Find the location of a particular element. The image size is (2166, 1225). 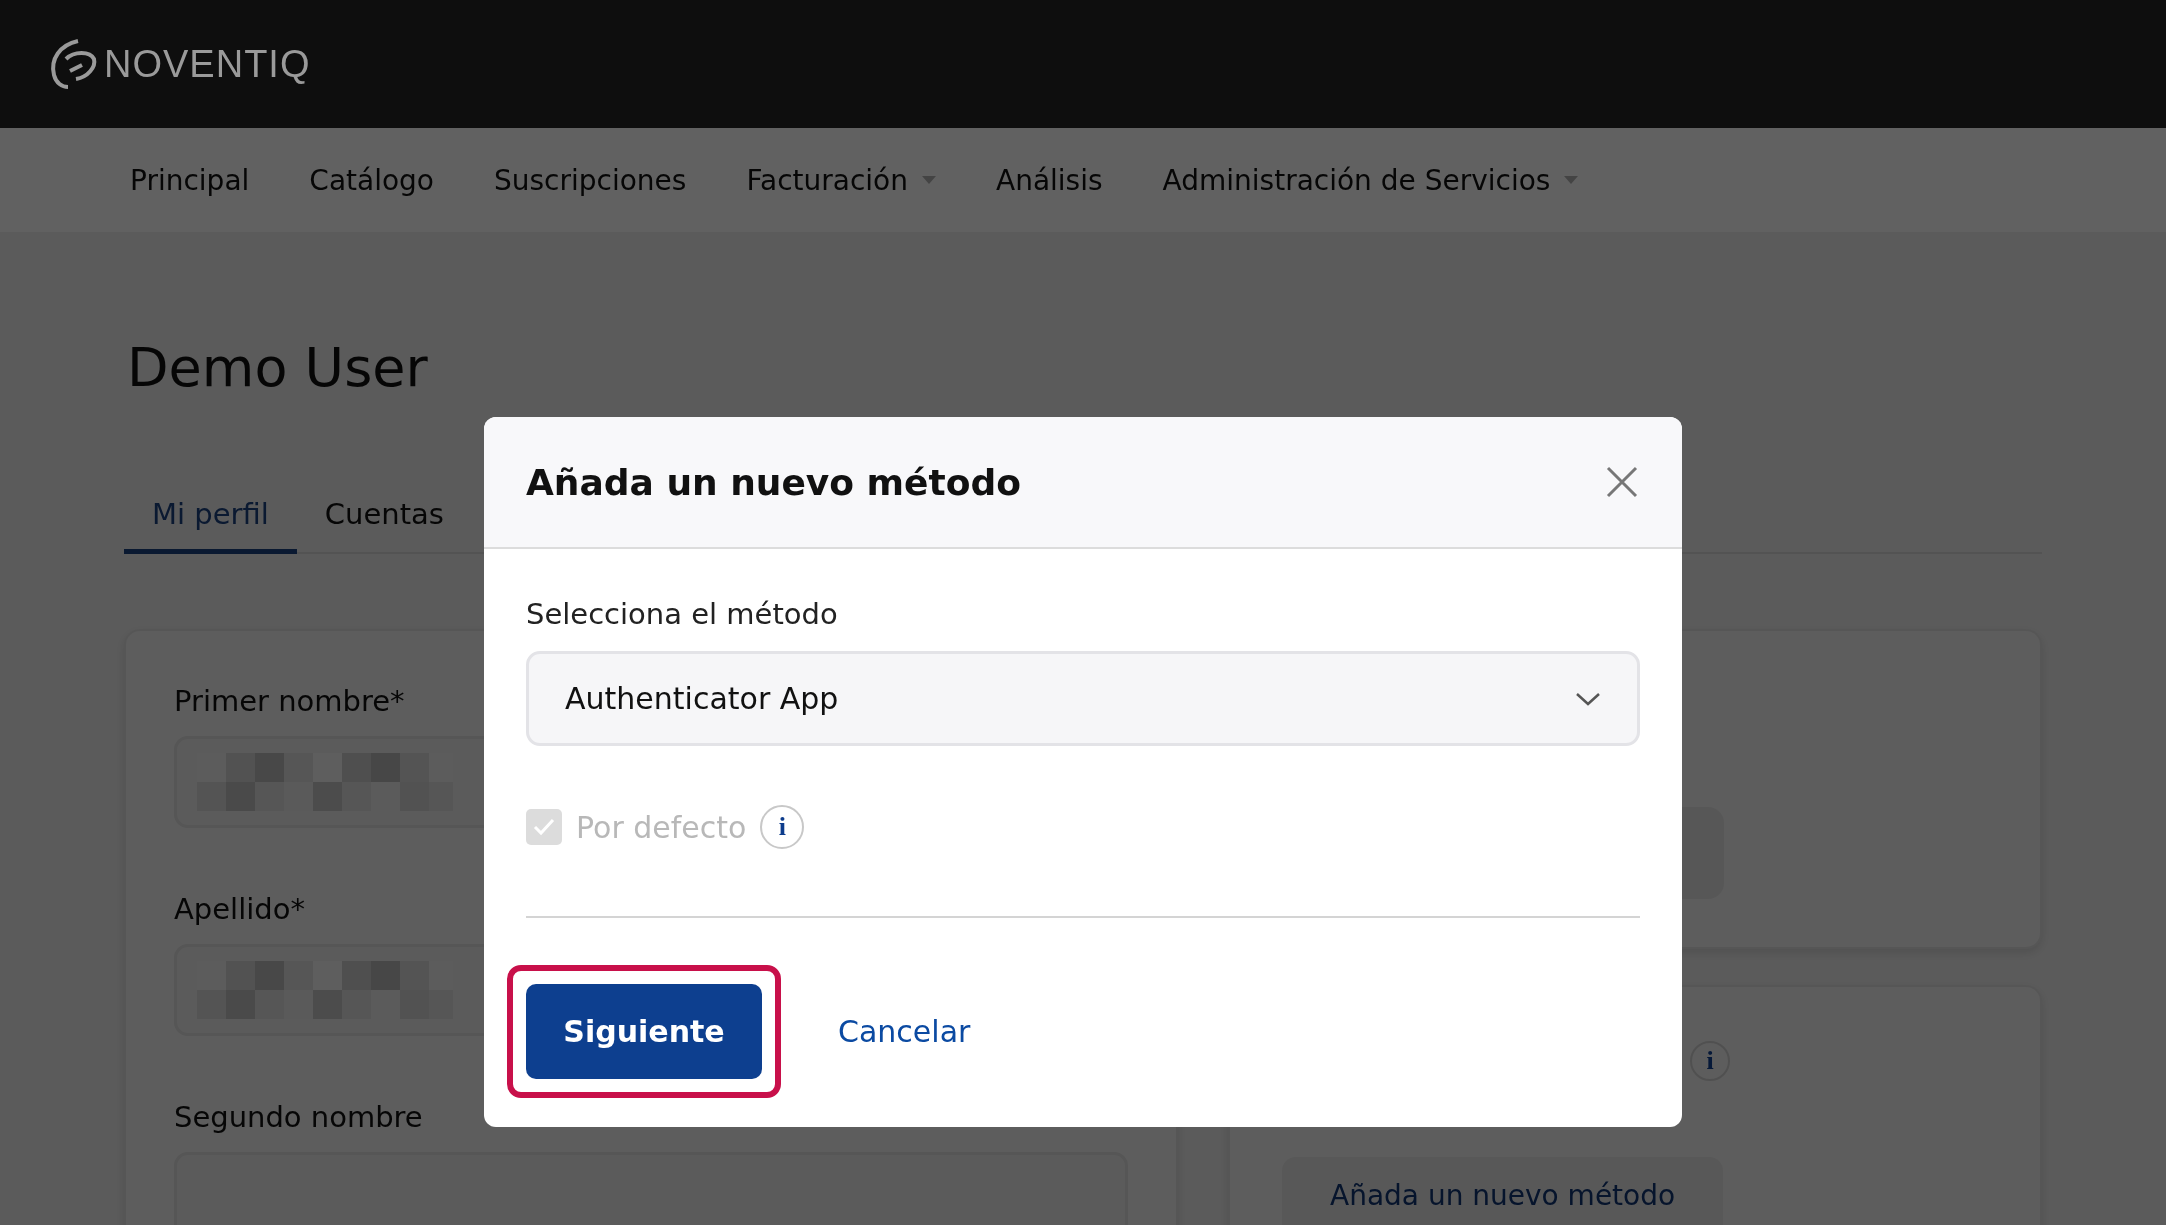

field-label: Apellido* is located at coordinates (239, 909).